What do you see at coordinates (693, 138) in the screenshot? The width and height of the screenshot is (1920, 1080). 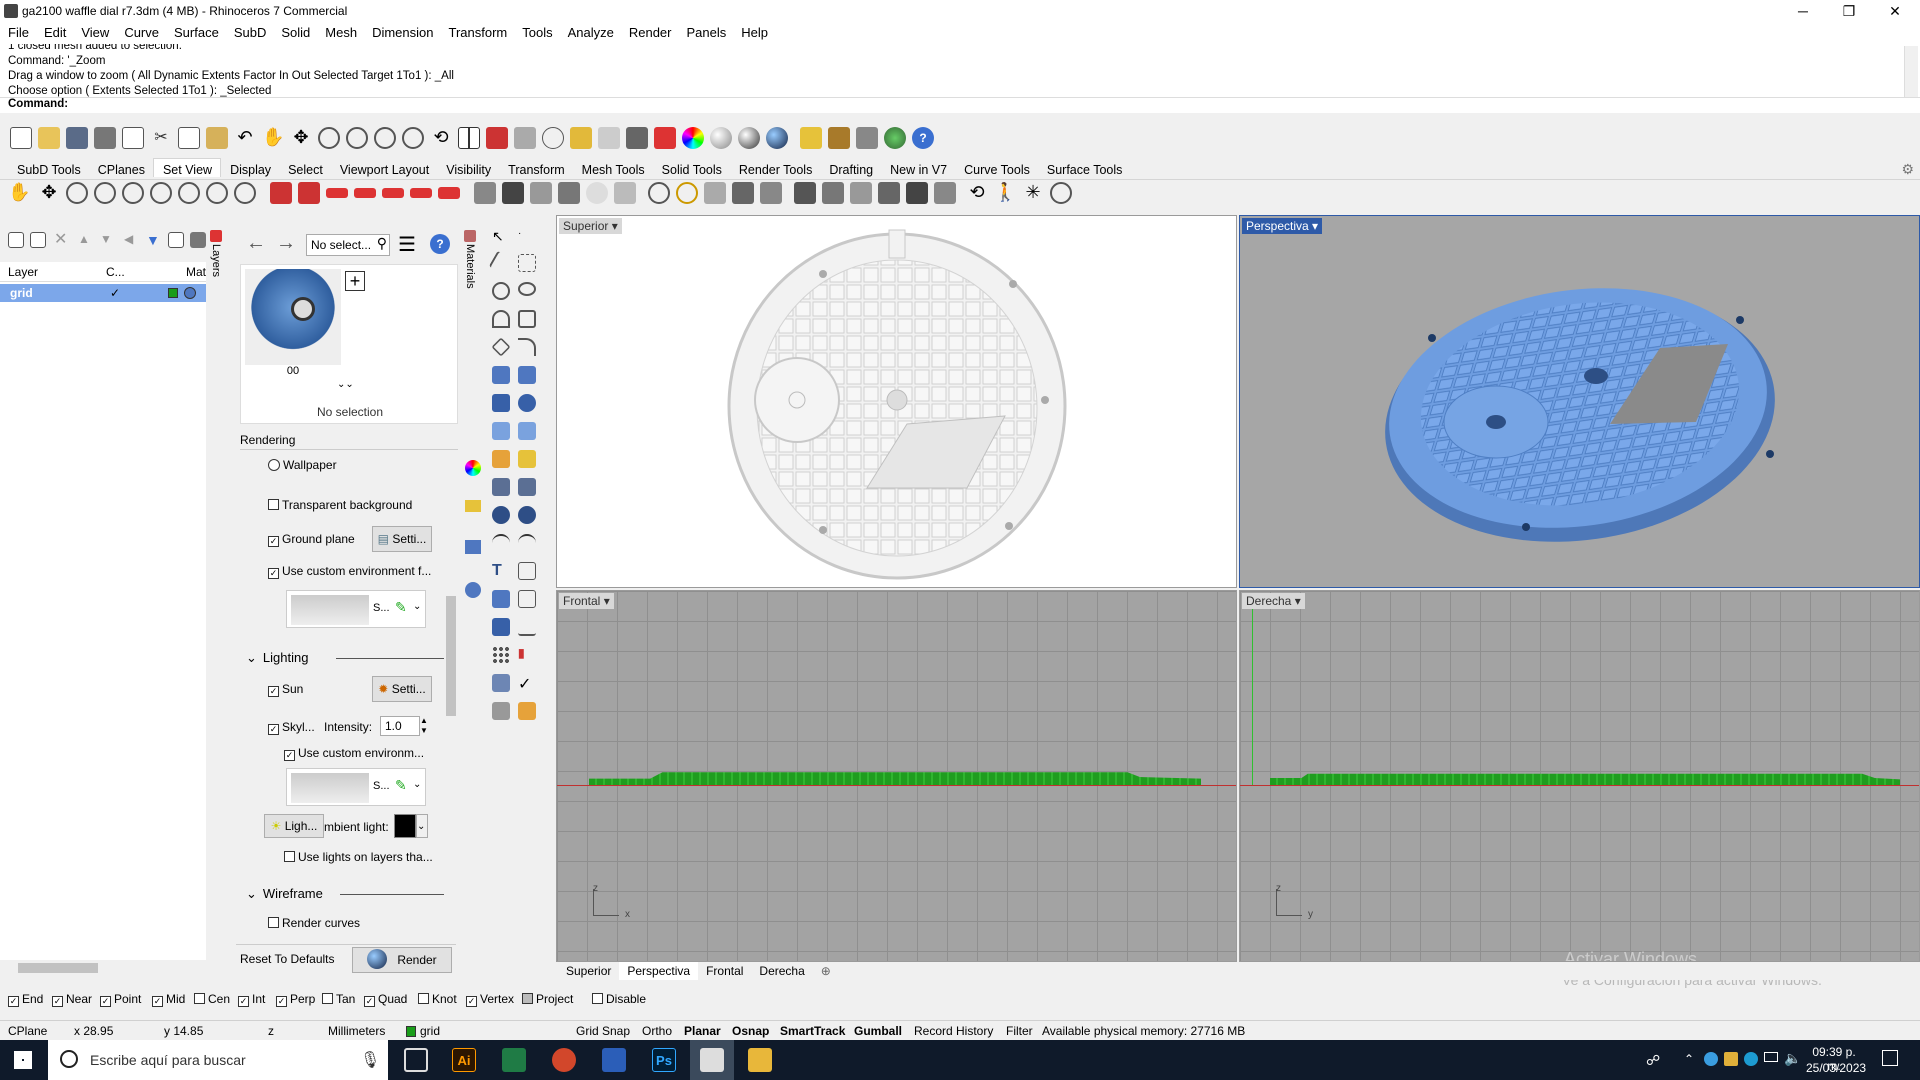 I see `color-wheel-icon` at bounding box center [693, 138].